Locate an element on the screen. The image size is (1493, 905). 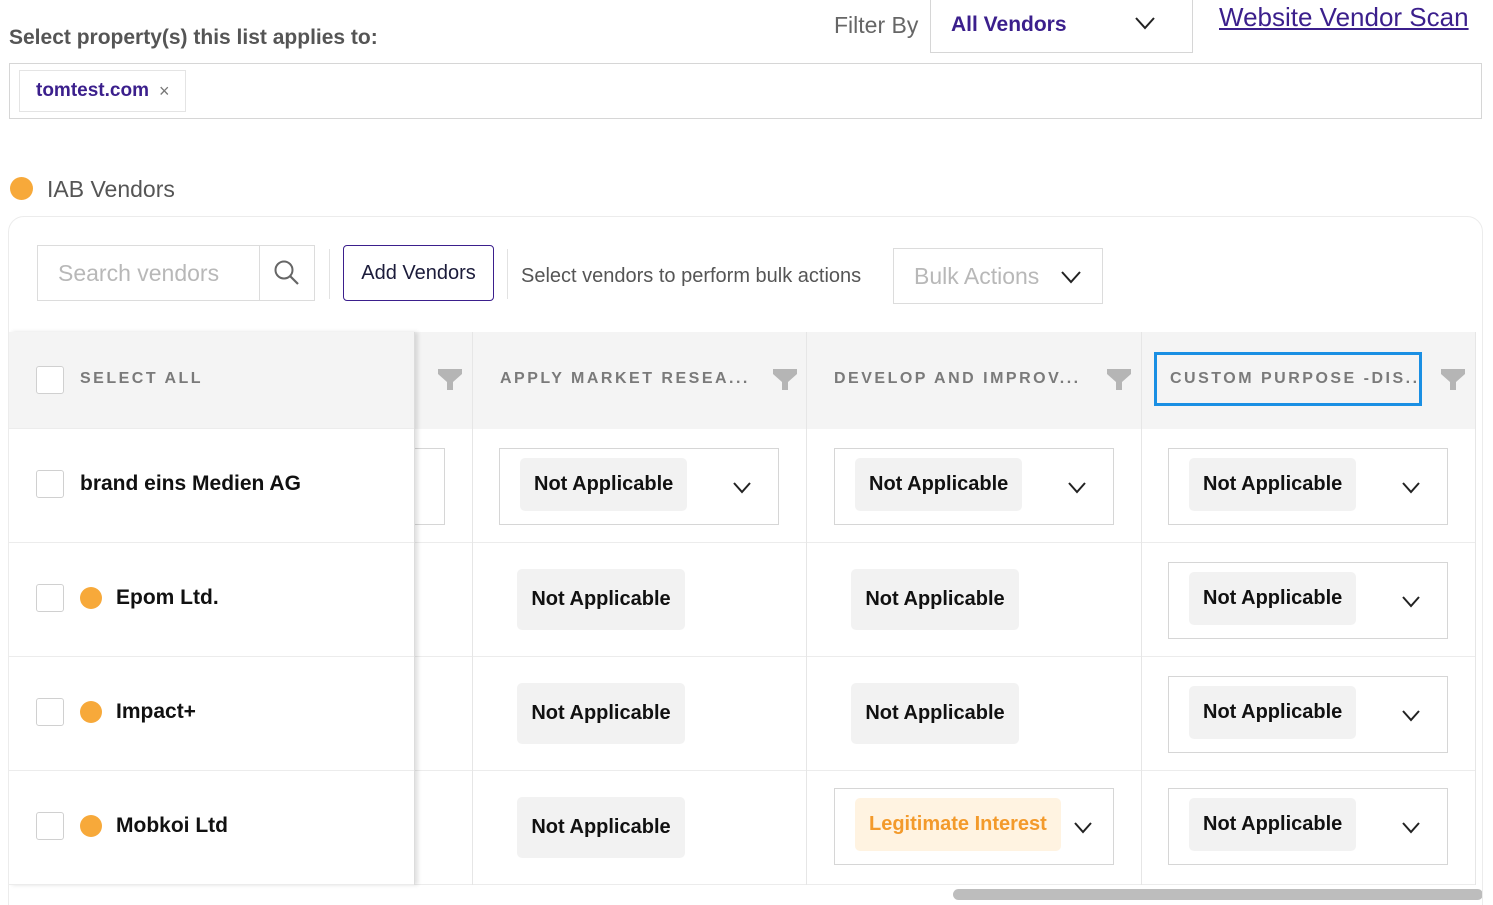
vendor-name: Mobkoi Ltd is located at coordinates (172, 826).